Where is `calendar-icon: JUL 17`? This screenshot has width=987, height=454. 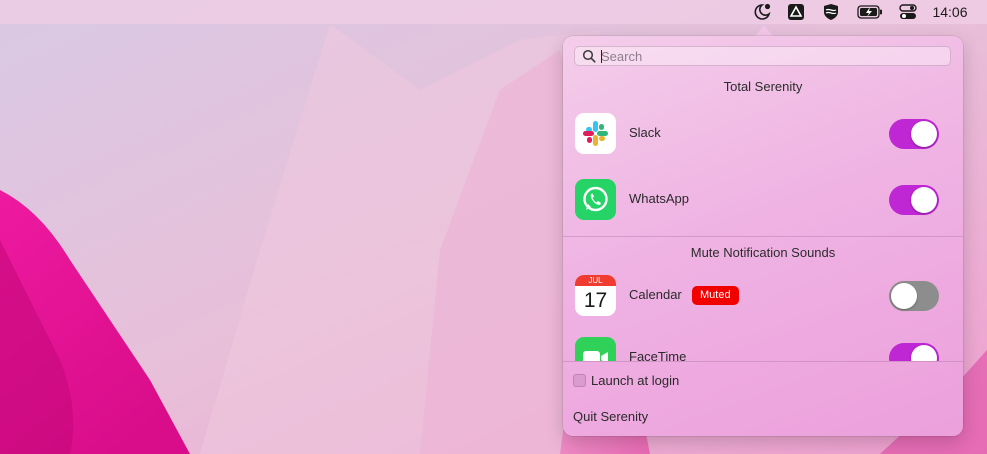 calendar-icon: JUL 17 is located at coordinates (595, 295).